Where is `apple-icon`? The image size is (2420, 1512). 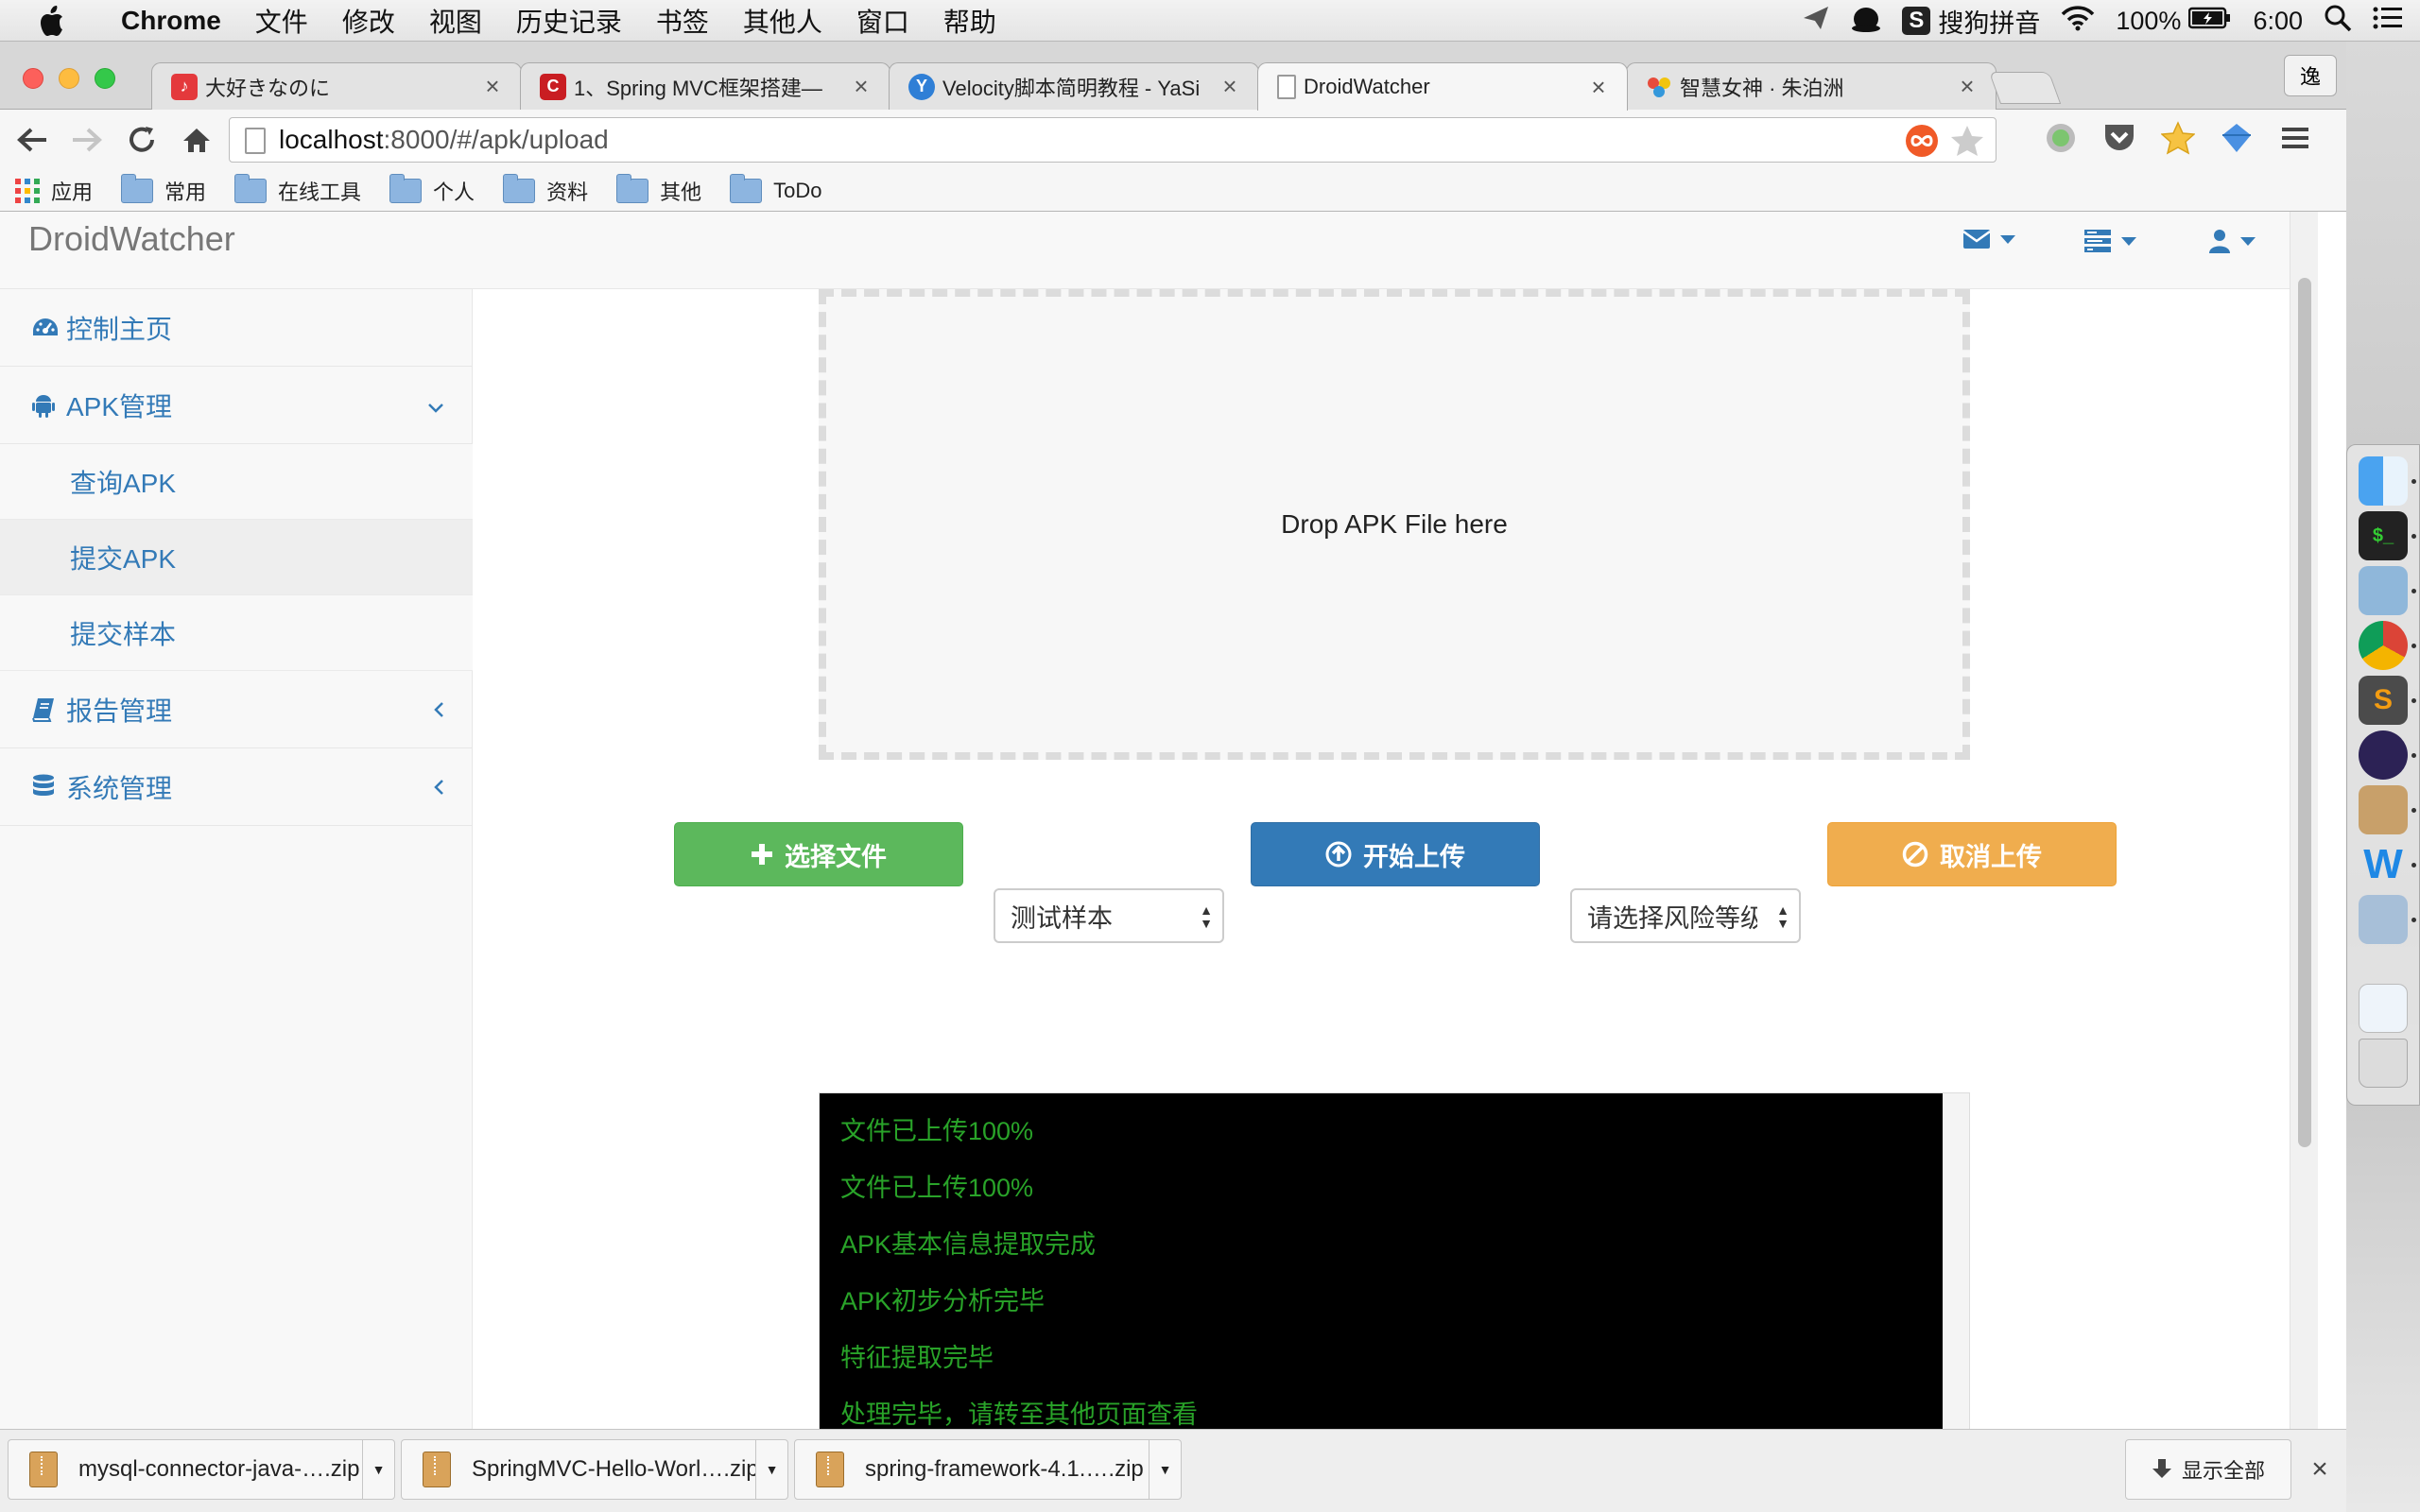
apple-icon is located at coordinates (52, 20).